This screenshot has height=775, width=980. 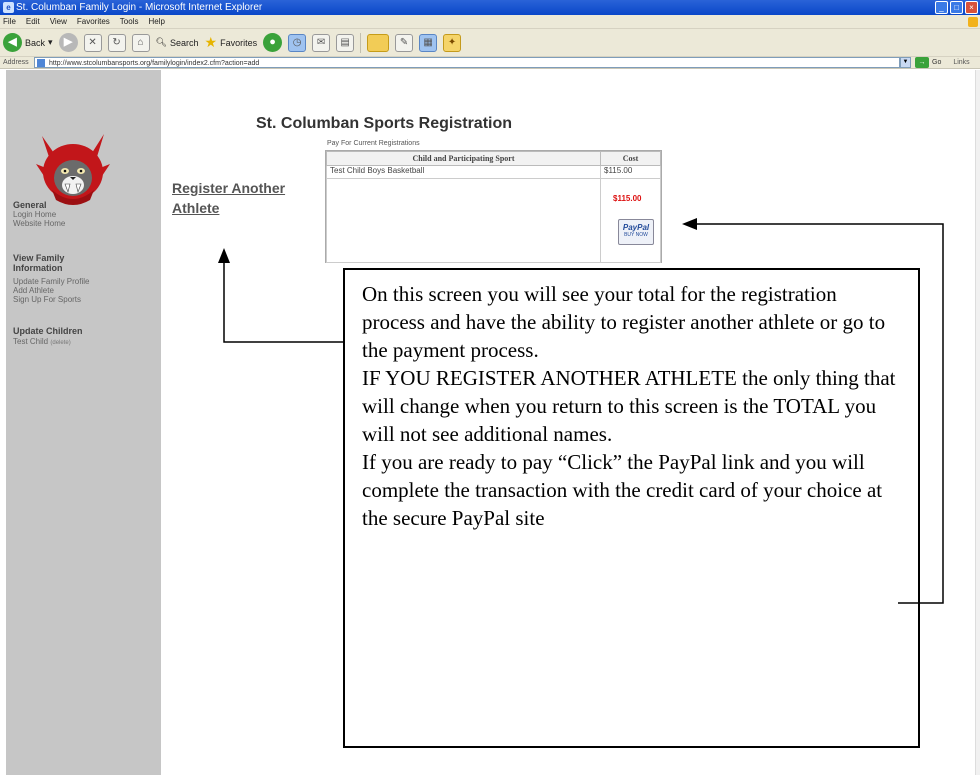 I want to click on menu-favorites: Favorites, so click(x=93, y=21).